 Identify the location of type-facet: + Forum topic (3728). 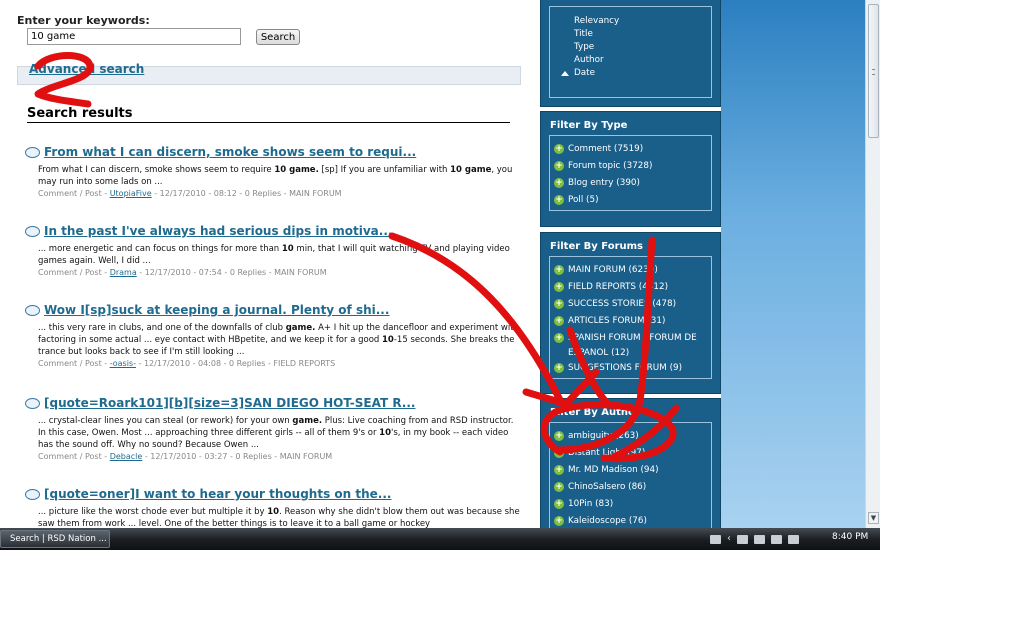
(630, 165).